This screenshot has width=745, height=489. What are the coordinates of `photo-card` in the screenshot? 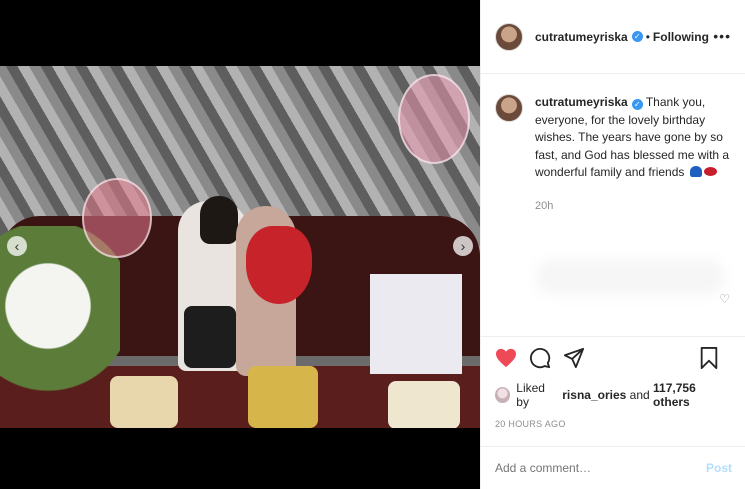 It's located at (416, 324).